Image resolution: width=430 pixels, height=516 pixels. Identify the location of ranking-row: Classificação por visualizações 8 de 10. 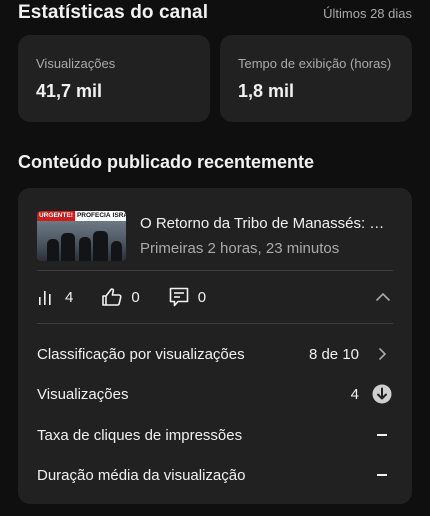
(215, 354).